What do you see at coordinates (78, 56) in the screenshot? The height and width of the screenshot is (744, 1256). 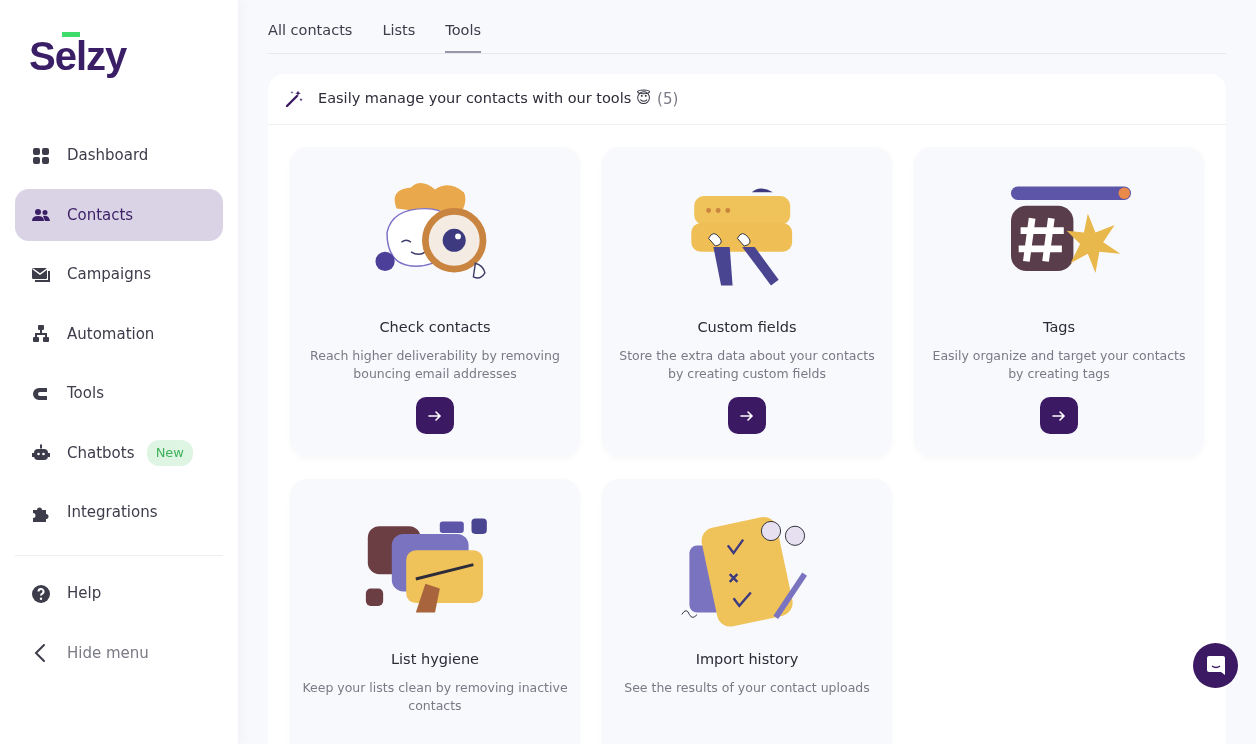 I see `logo: Selzy` at bounding box center [78, 56].